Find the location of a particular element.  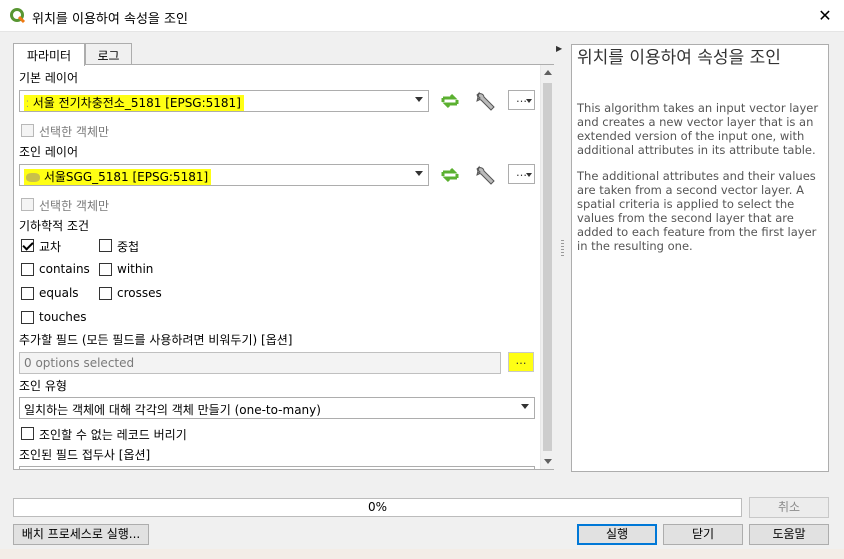

join-selected-only-label: 선택한 객체만 is located at coordinates (74, 206).